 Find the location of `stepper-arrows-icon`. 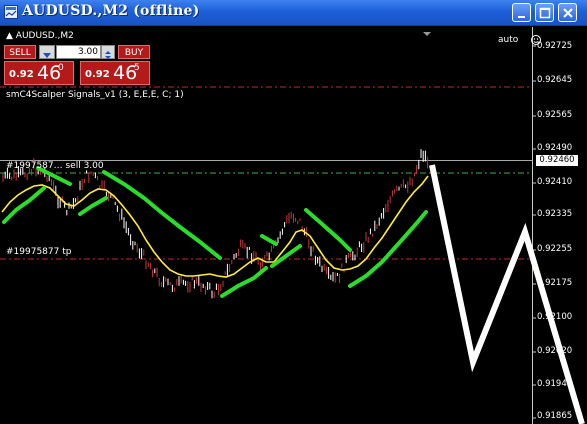

stepper-arrows-icon is located at coordinates (108, 55).